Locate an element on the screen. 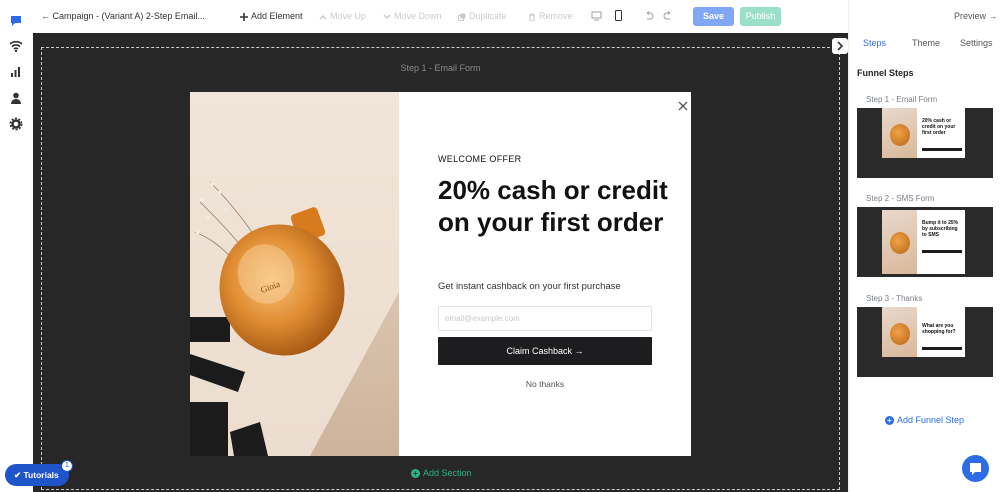  step-2-thumbnail: Bump it to 25% by subscribing to SMS is located at coordinates (925, 242).